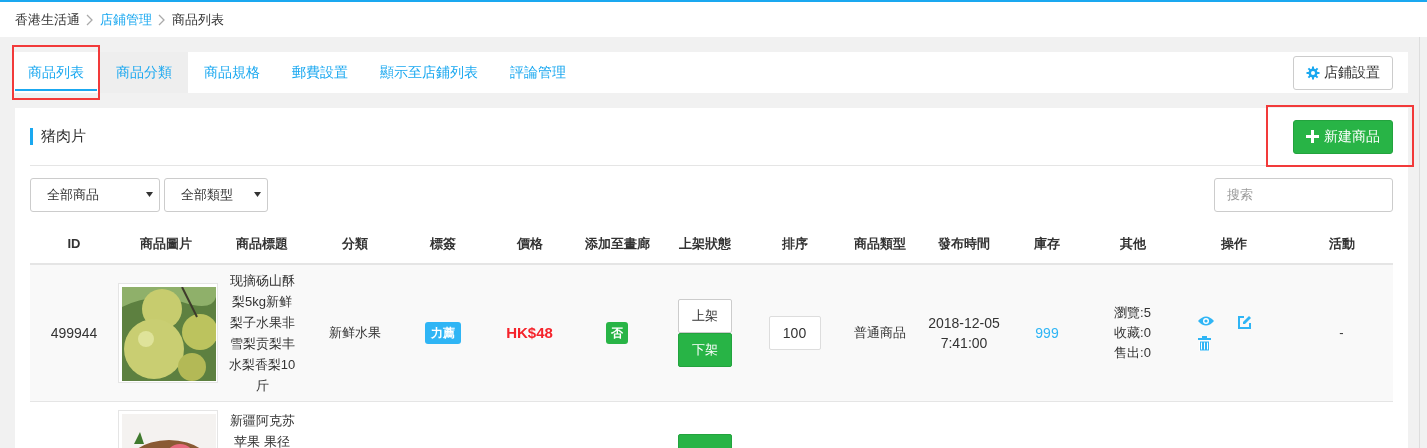  What do you see at coordinates (262, 430) in the screenshot?
I see `product-title: 新疆阿克苏苹果 果径` at bounding box center [262, 430].